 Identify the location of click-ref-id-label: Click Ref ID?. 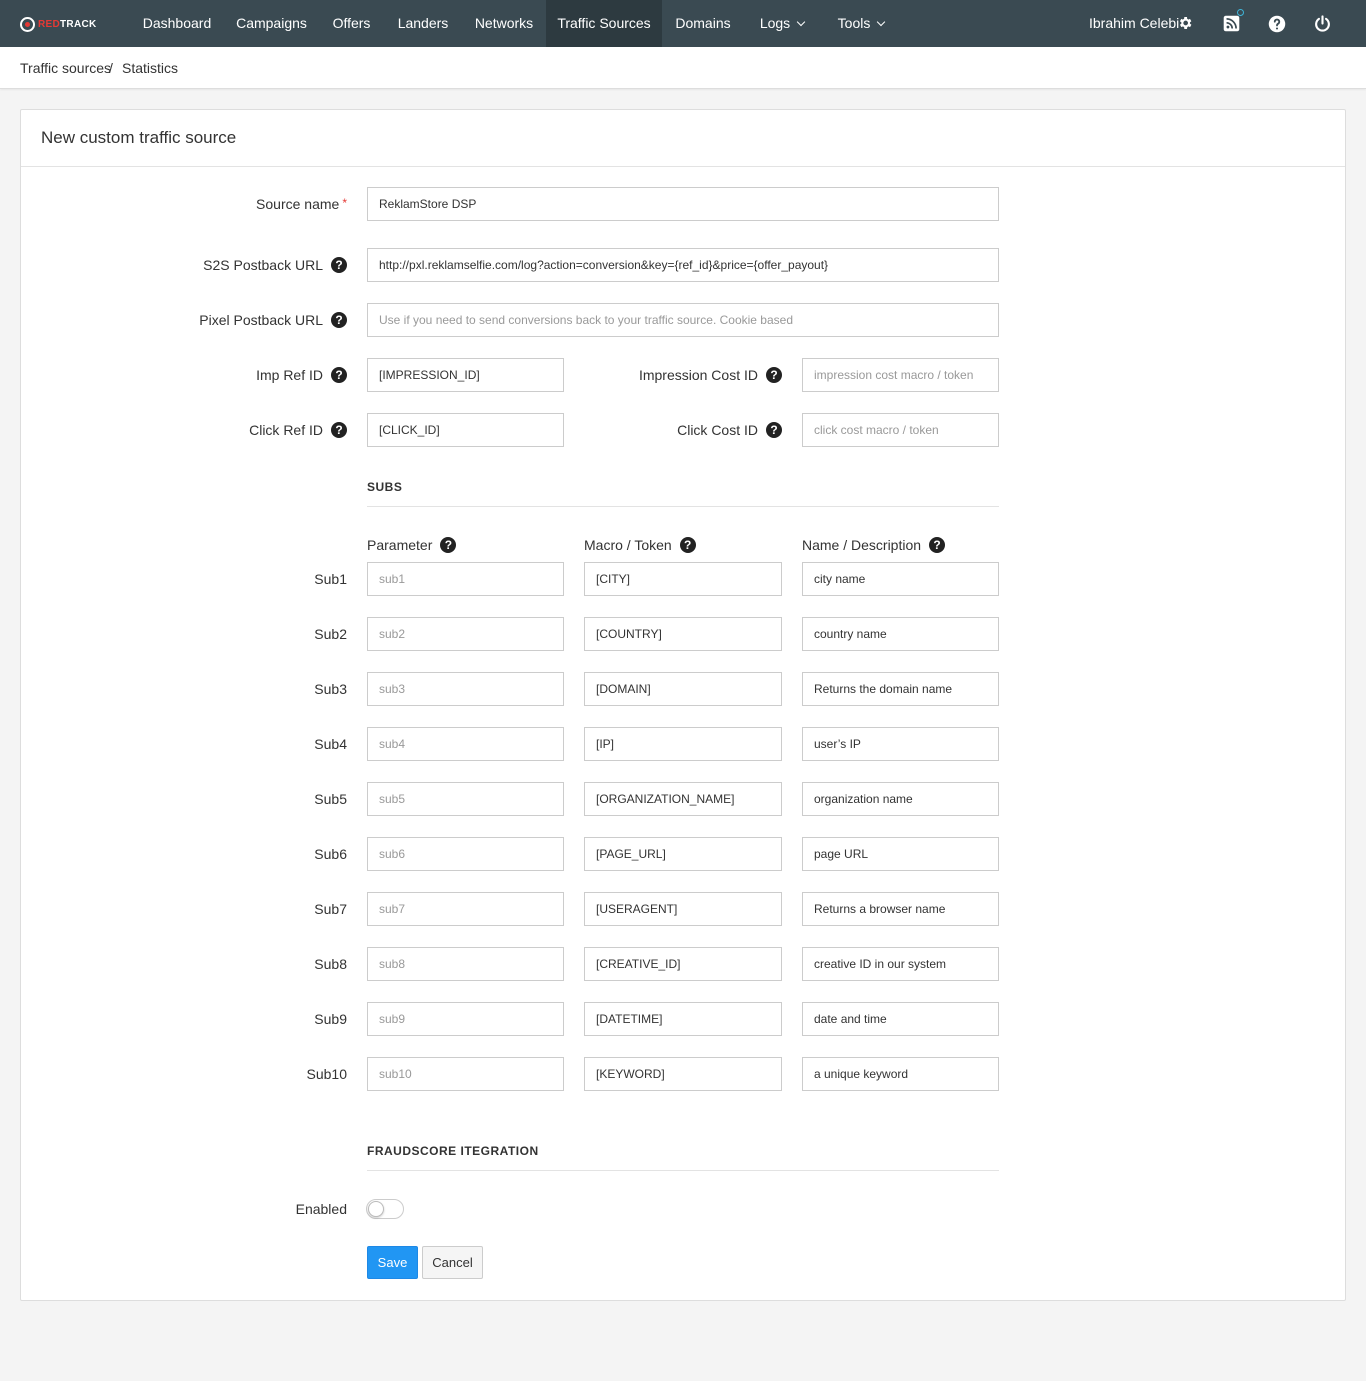
(298, 430).